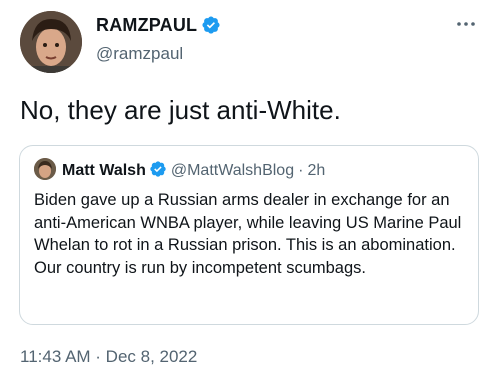 This screenshot has height=391, width=500. Describe the element at coordinates (316, 170) in the screenshot. I see `quoted-time: 2h` at that location.